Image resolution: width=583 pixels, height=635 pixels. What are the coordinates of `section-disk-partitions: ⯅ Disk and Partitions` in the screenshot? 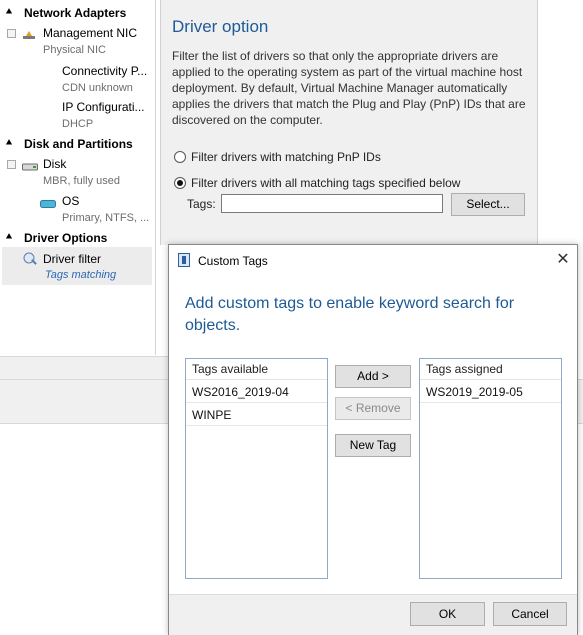 It's located at (77, 144).